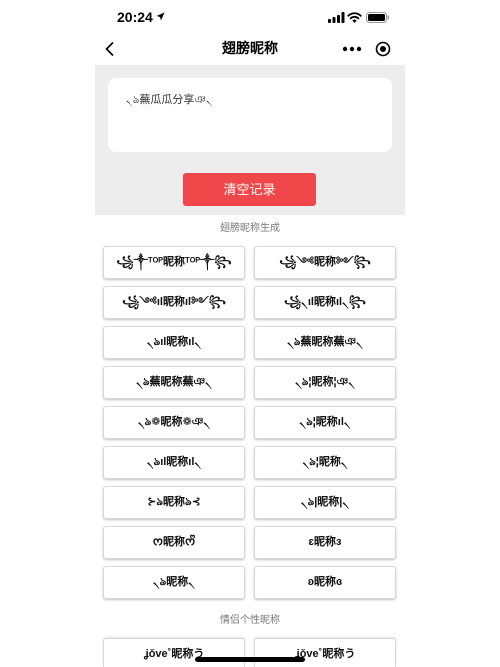 This screenshot has width=500, height=667. Describe the element at coordinates (249, 652) in the screenshot. I see `couple-nickname-grid: ʝǒve˚昵称う ʝǒve˚昵称う` at that location.